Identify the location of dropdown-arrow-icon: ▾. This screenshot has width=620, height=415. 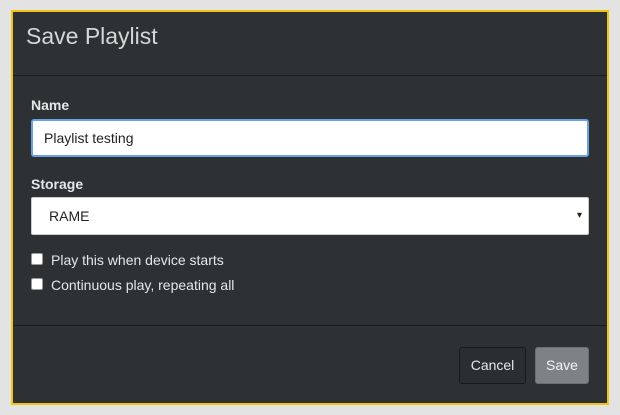
(579, 215).